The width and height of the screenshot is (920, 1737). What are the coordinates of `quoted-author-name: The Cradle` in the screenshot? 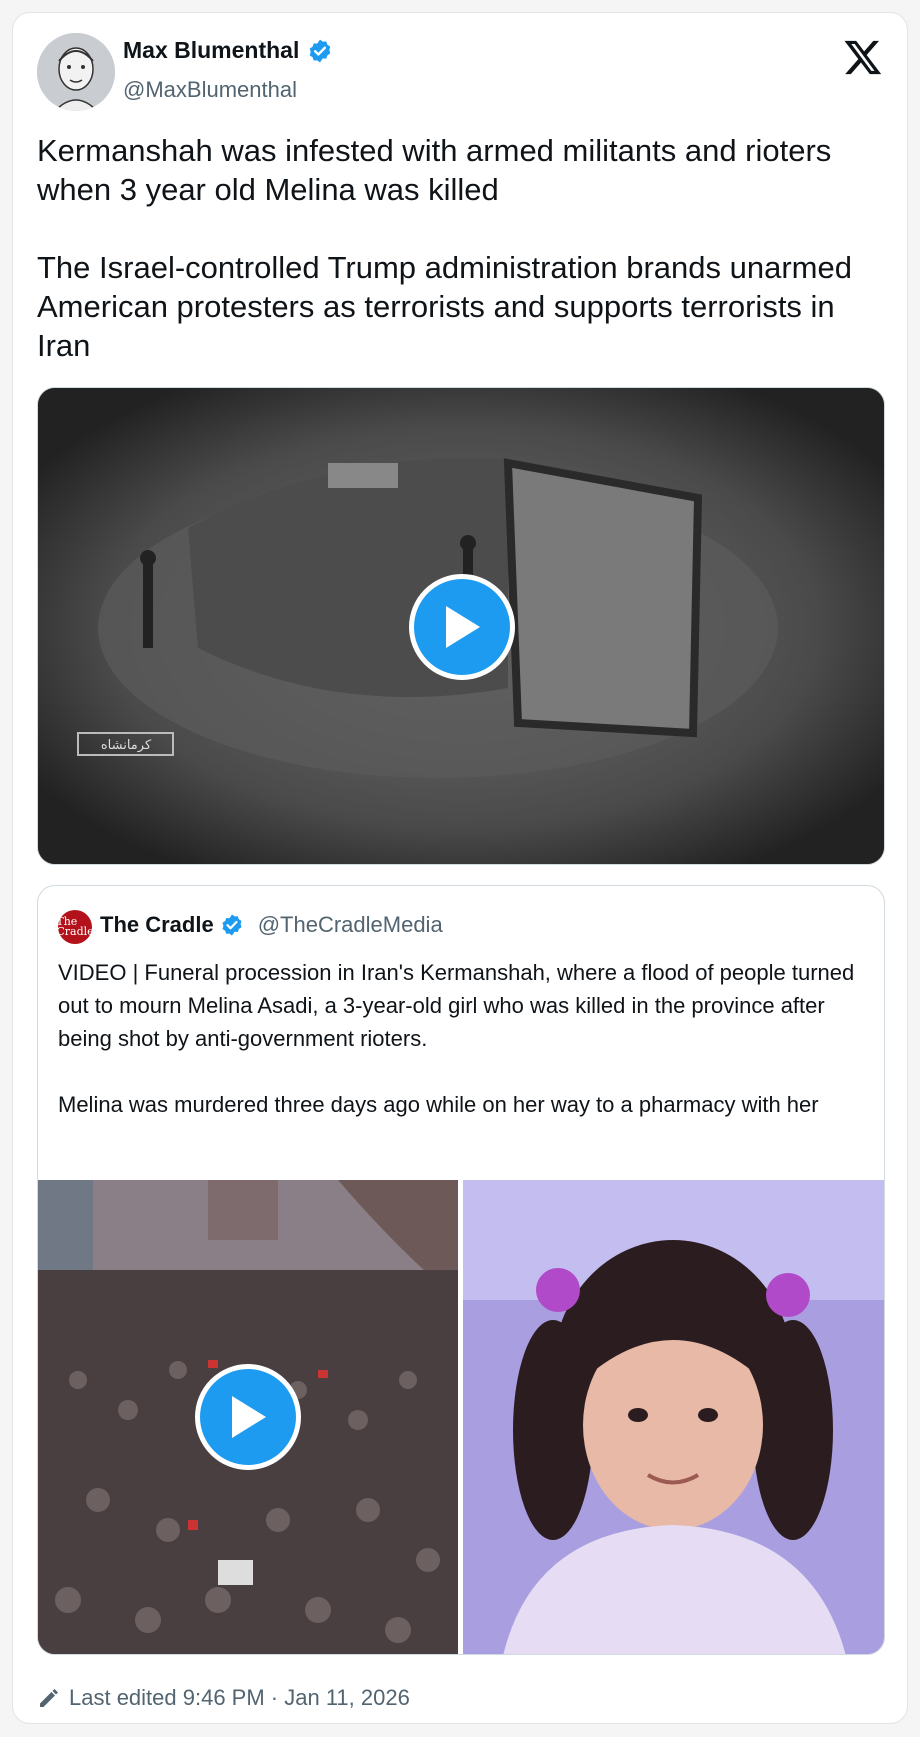 It's located at (157, 925).